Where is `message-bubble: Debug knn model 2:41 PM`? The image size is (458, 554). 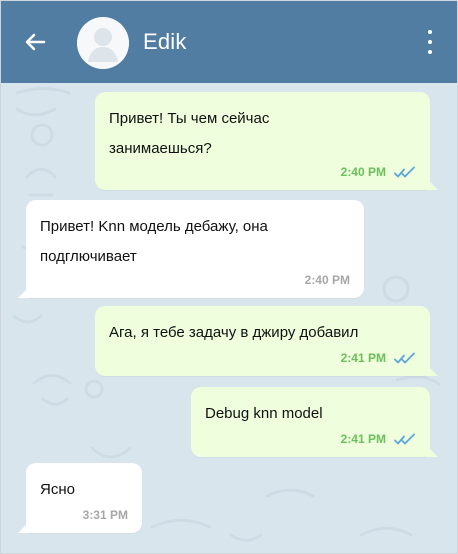 message-bubble: Debug knn model 2:41 PM is located at coordinates (314, 422).